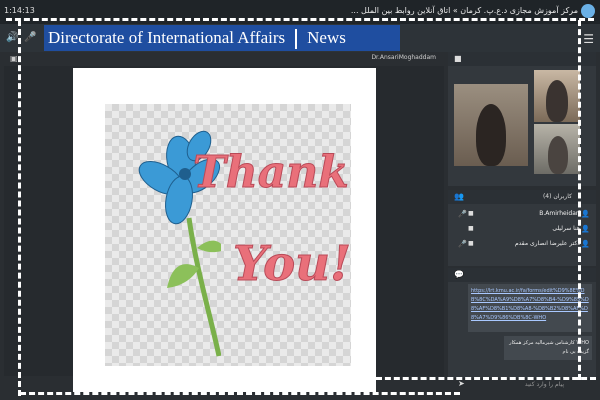 The width and height of the screenshot is (600, 400). Describe the element at coordinates (557, 196) in the screenshot. I see `users-count: کاربران (4)` at that location.